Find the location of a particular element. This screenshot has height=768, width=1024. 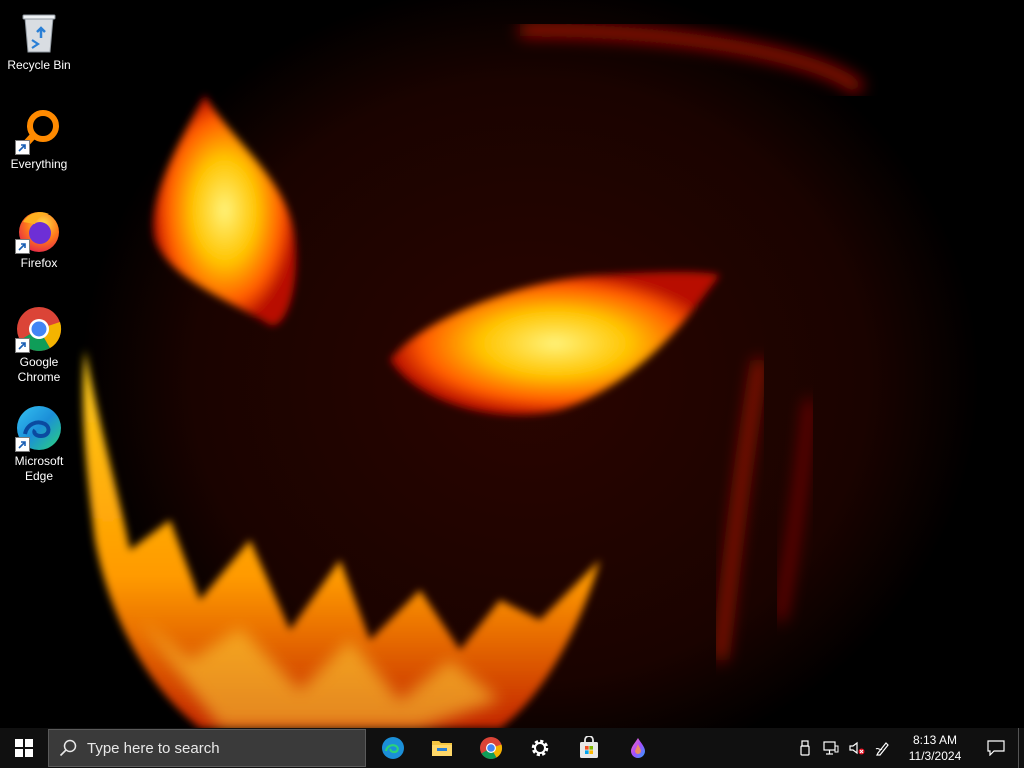

paint-drop-icon is located at coordinates (637, 748).